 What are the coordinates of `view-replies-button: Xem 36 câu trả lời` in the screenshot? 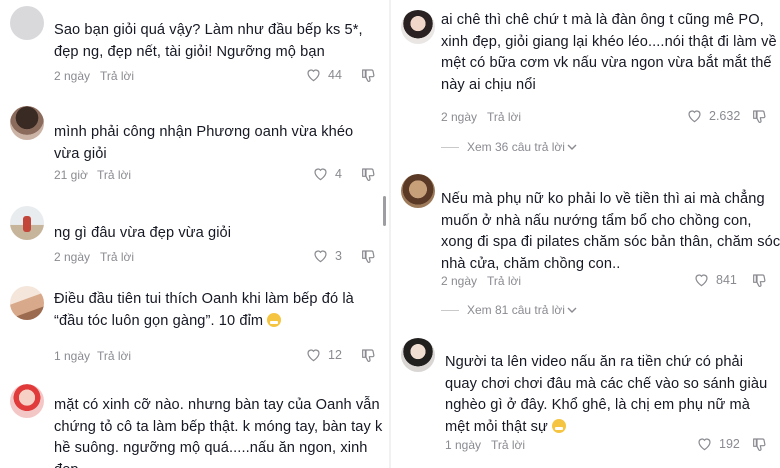 It's located at (509, 147).